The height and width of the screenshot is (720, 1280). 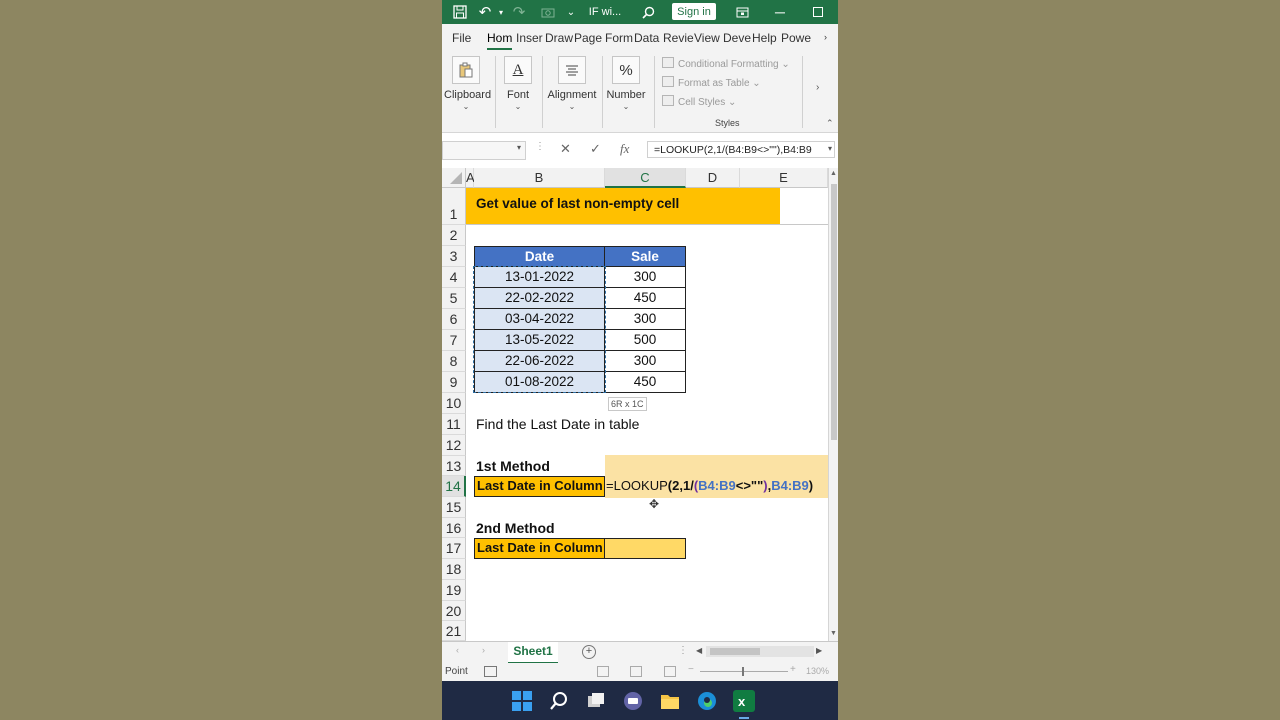 What do you see at coordinates (454, 424) in the screenshot?
I see `row-header: 11` at bounding box center [454, 424].